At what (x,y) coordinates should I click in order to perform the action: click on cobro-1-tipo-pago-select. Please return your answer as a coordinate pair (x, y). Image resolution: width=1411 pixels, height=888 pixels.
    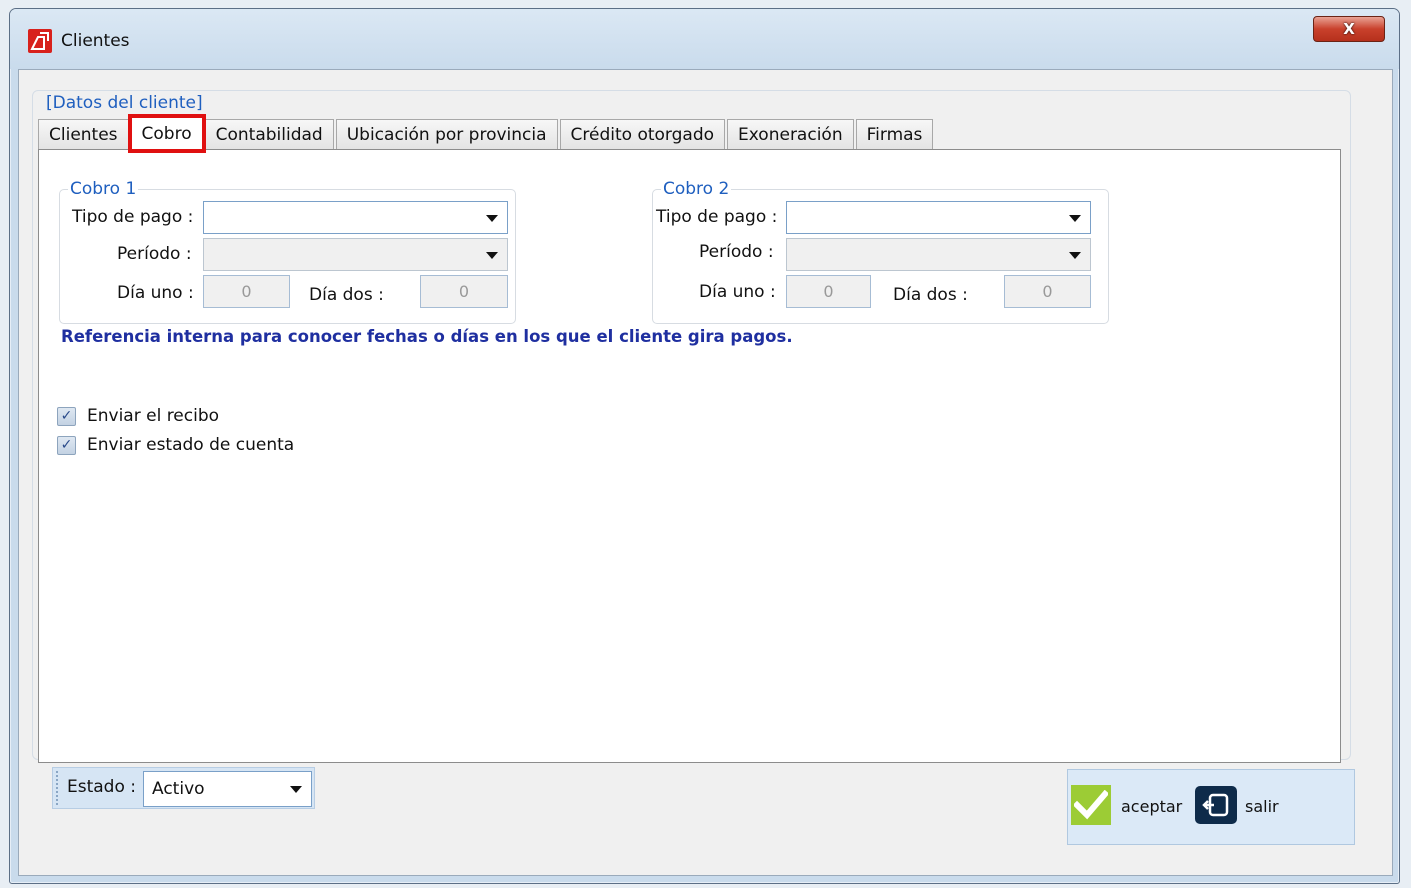
    Looking at the image, I should click on (355, 217).